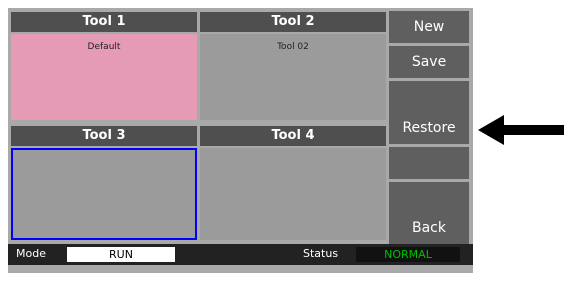  I want to click on save-button: Save, so click(429, 62).